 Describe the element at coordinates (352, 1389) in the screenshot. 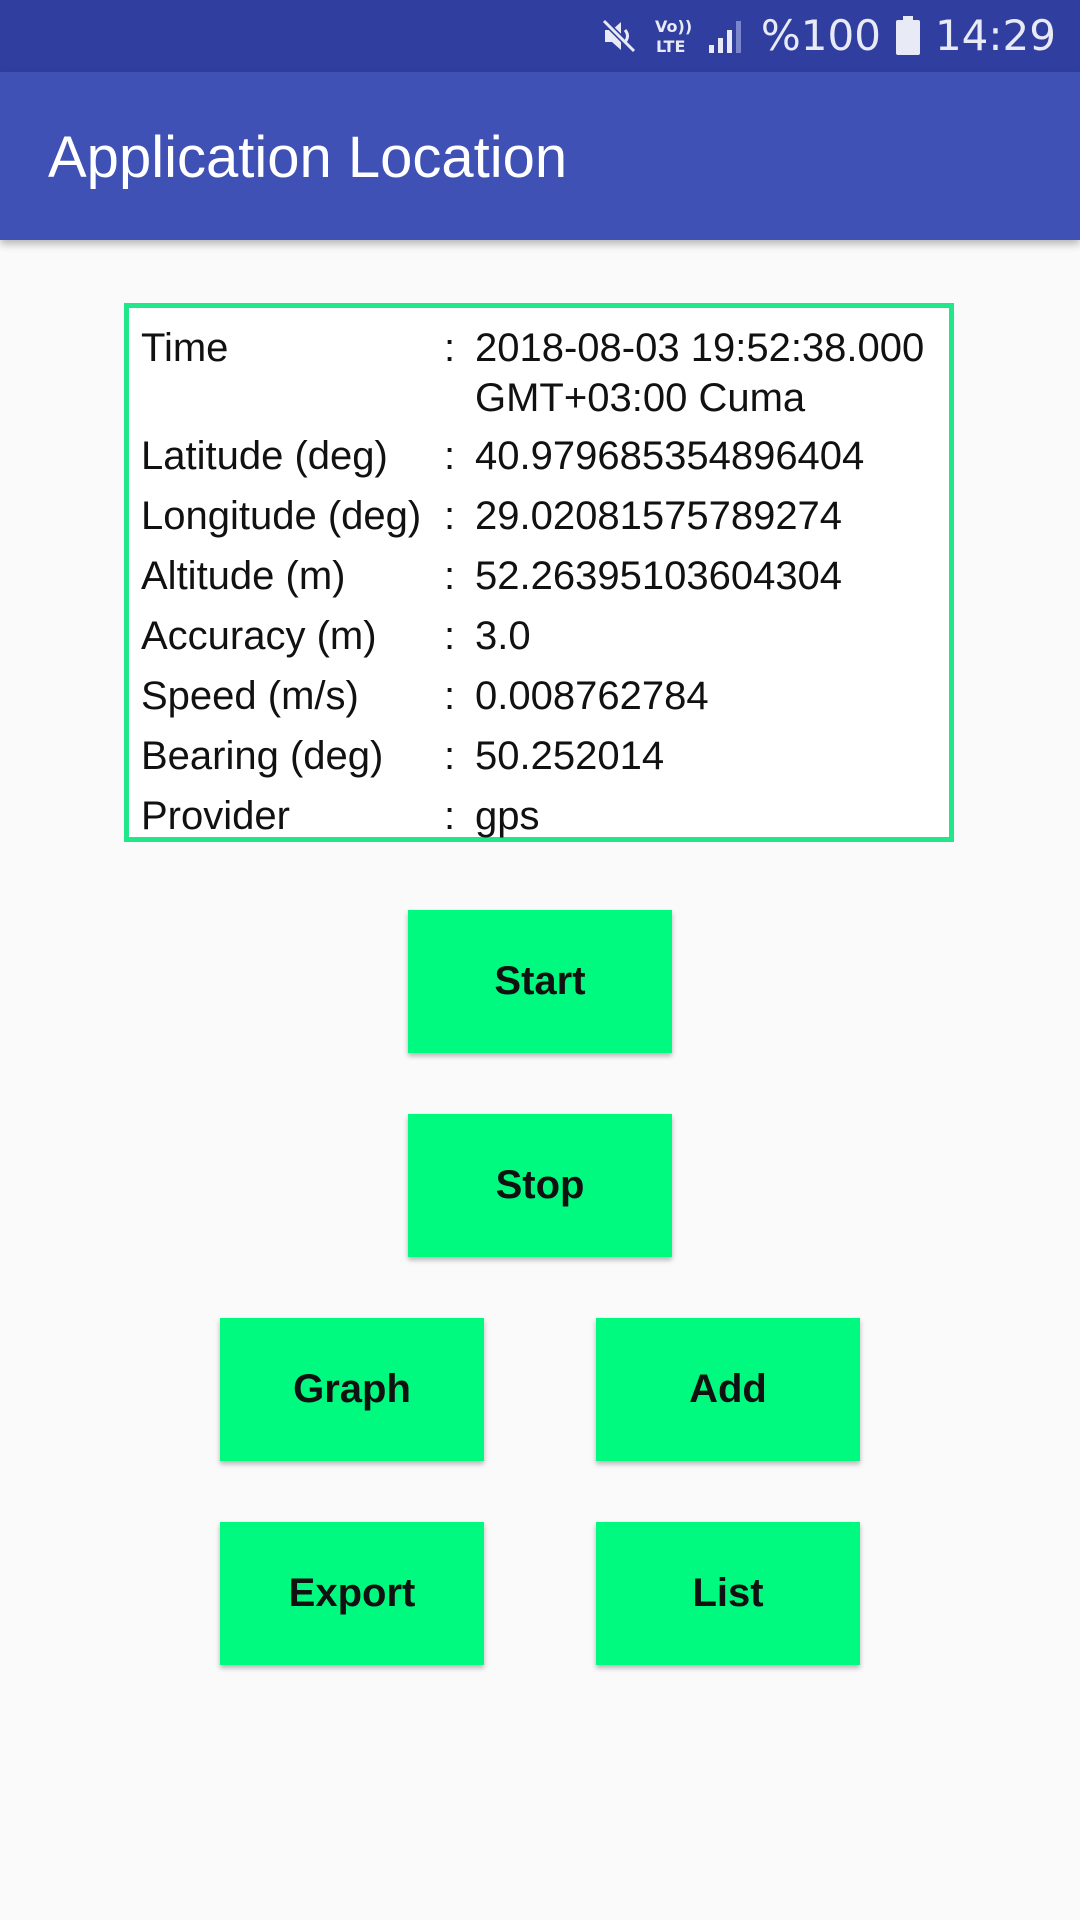

I see `graph-button: Graph` at that location.